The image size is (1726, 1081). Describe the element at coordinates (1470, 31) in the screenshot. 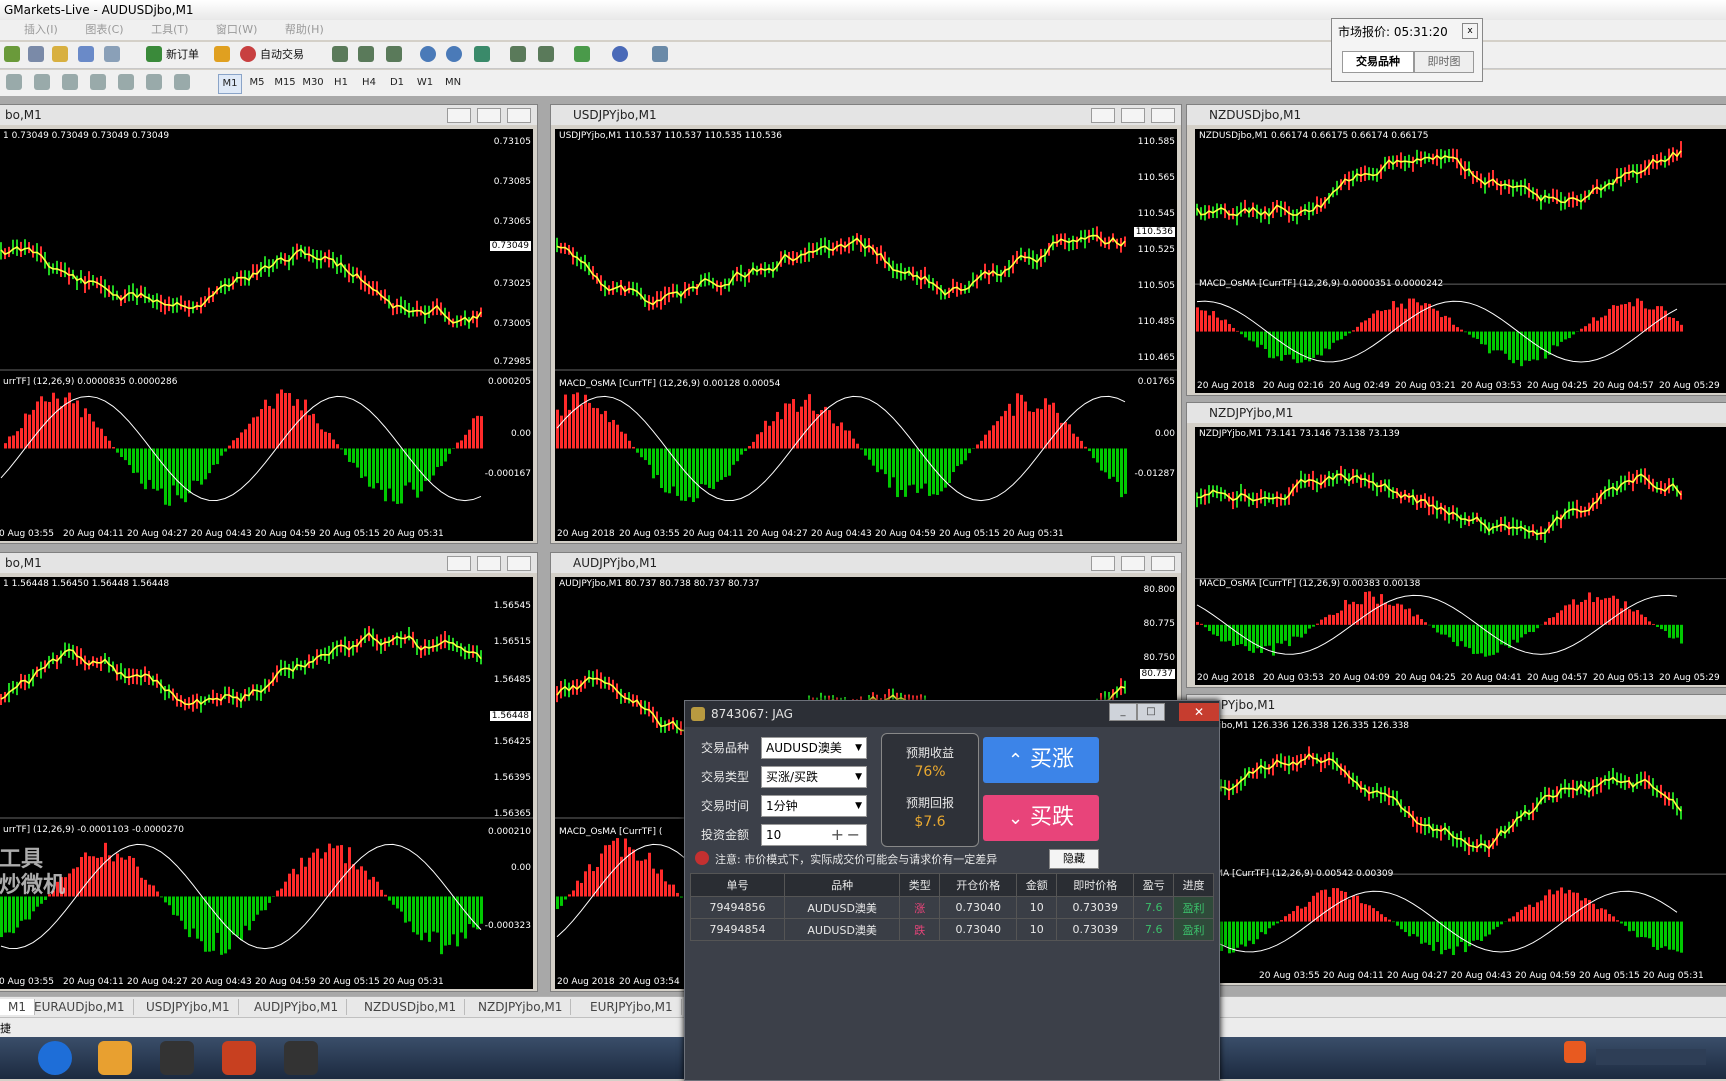

I see `close-icon: x` at that location.